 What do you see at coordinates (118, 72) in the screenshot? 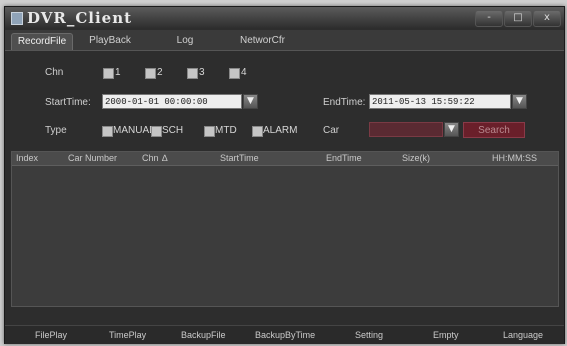
I see `chn-1-label: 1` at bounding box center [118, 72].